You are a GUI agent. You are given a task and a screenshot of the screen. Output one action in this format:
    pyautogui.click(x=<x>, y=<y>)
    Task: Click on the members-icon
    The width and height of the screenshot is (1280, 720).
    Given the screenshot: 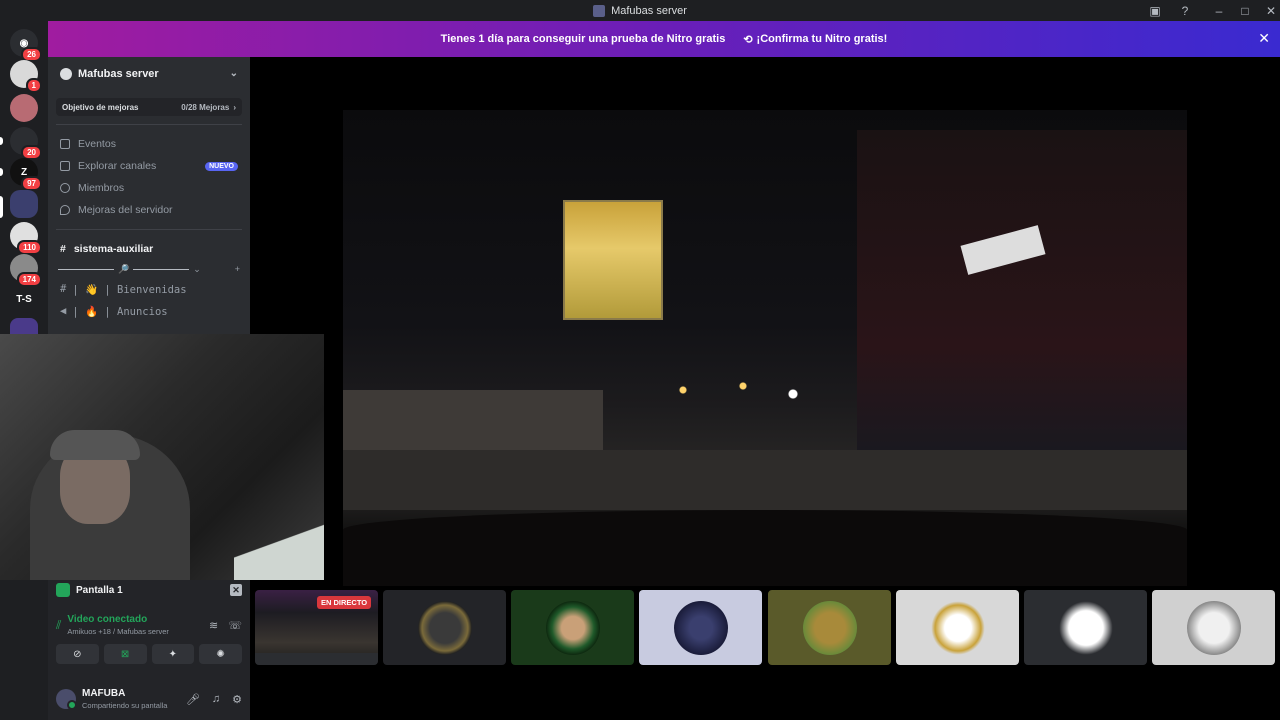 What is the action you would take?
    pyautogui.click(x=65, y=188)
    